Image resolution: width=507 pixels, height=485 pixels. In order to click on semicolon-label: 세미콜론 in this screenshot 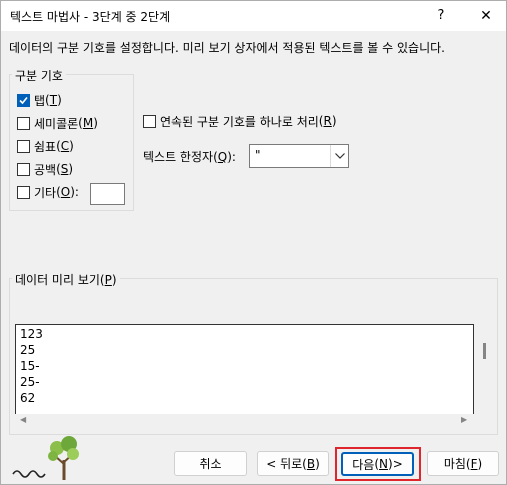, I will do `click(56, 123)`.